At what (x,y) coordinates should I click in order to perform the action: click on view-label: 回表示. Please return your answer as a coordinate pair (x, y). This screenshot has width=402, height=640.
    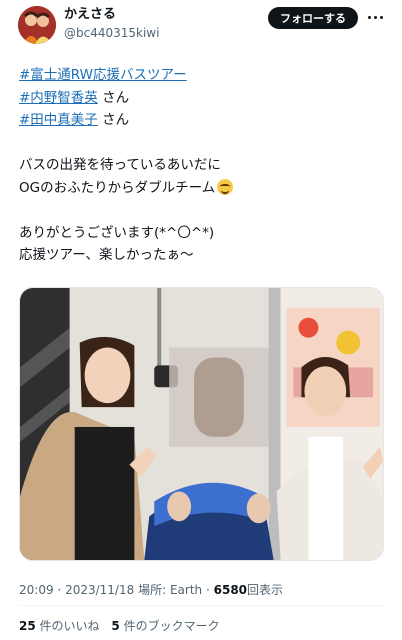
    Looking at the image, I should click on (265, 590).